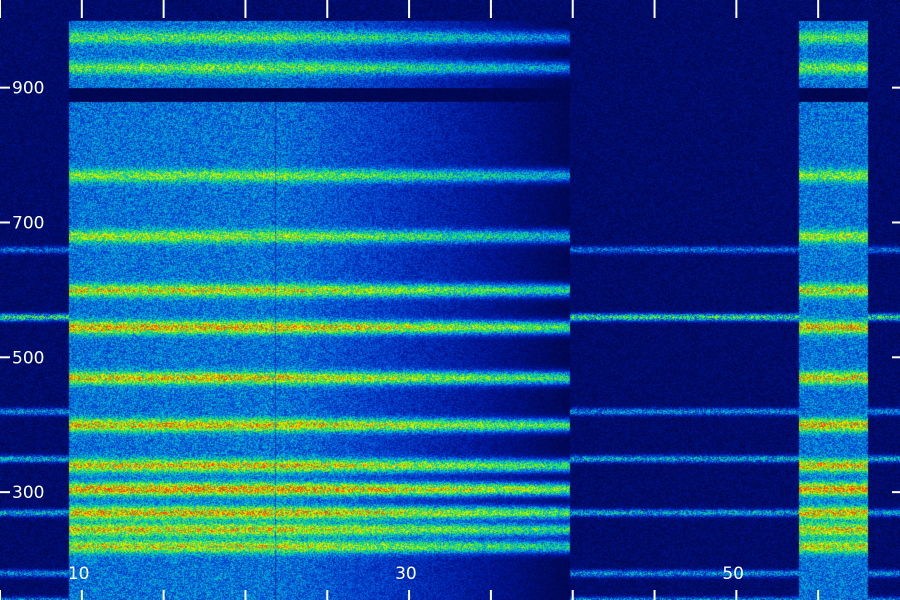 This screenshot has width=900, height=600. I want to click on x-ticks-top, so click(410, 9).